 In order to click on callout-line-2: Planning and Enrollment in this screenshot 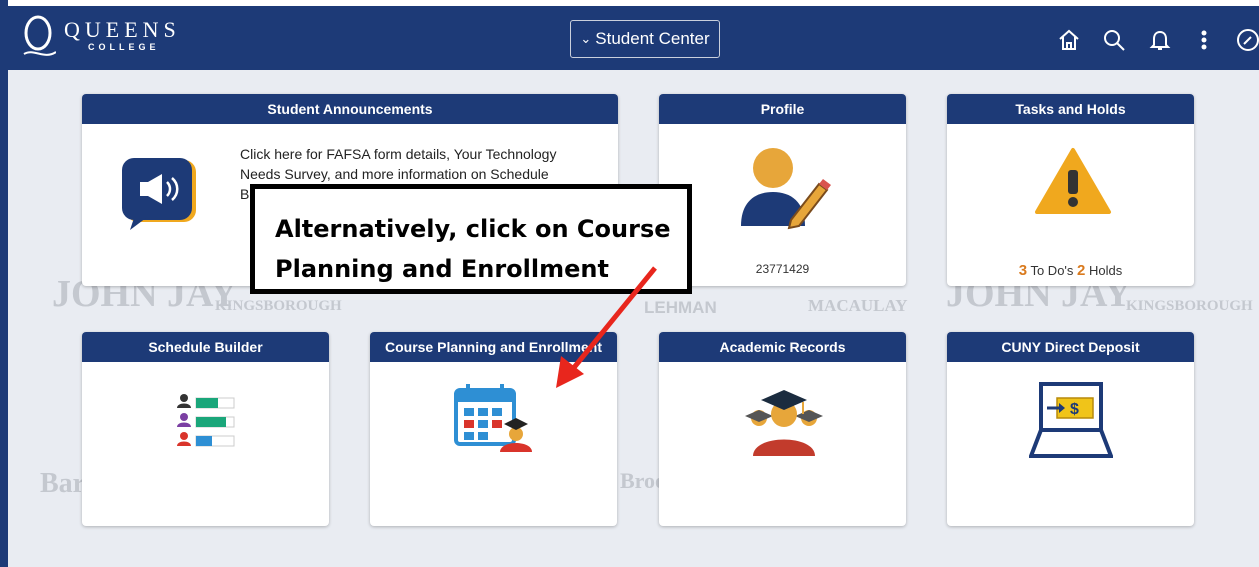, I will do `click(442, 269)`.